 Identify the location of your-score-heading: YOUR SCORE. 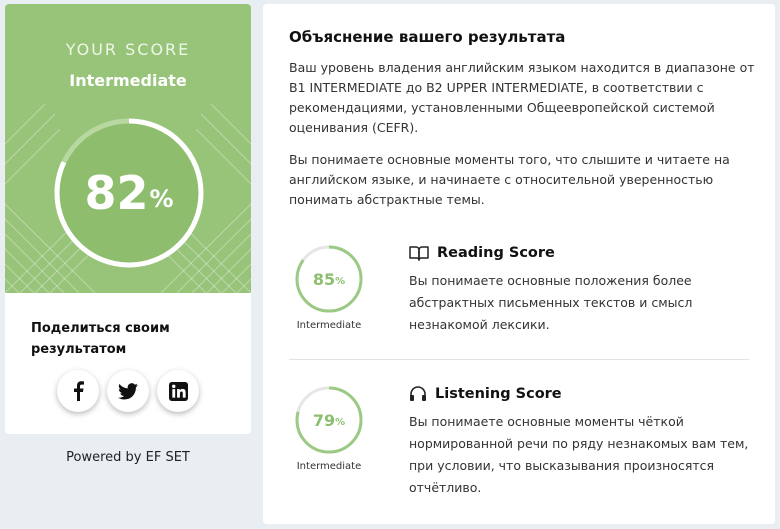
(128, 49).